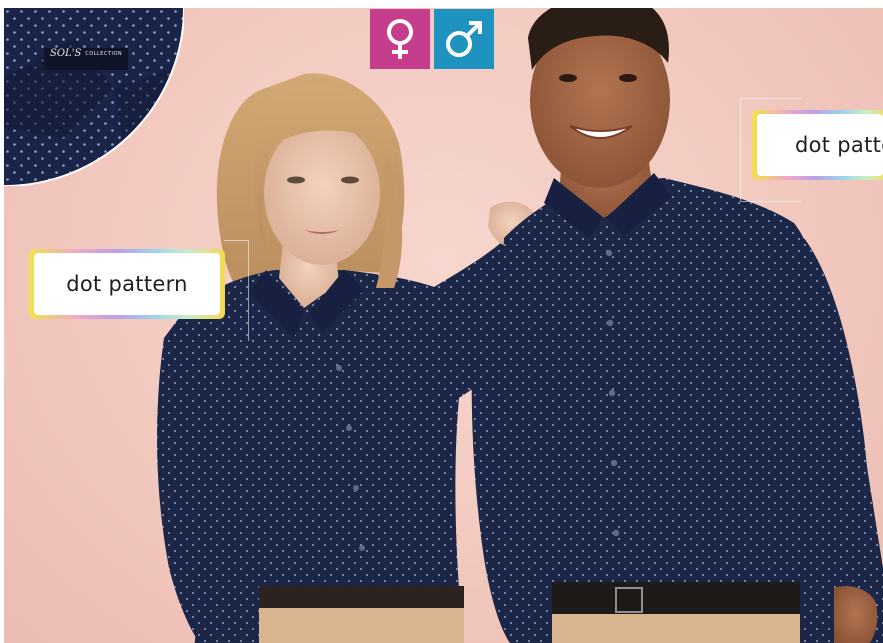 This screenshot has width=883, height=643. What do you see at coordinates (676, 628) in the screenshot?
I see `man-trousers` at bounding box center [676, 628].